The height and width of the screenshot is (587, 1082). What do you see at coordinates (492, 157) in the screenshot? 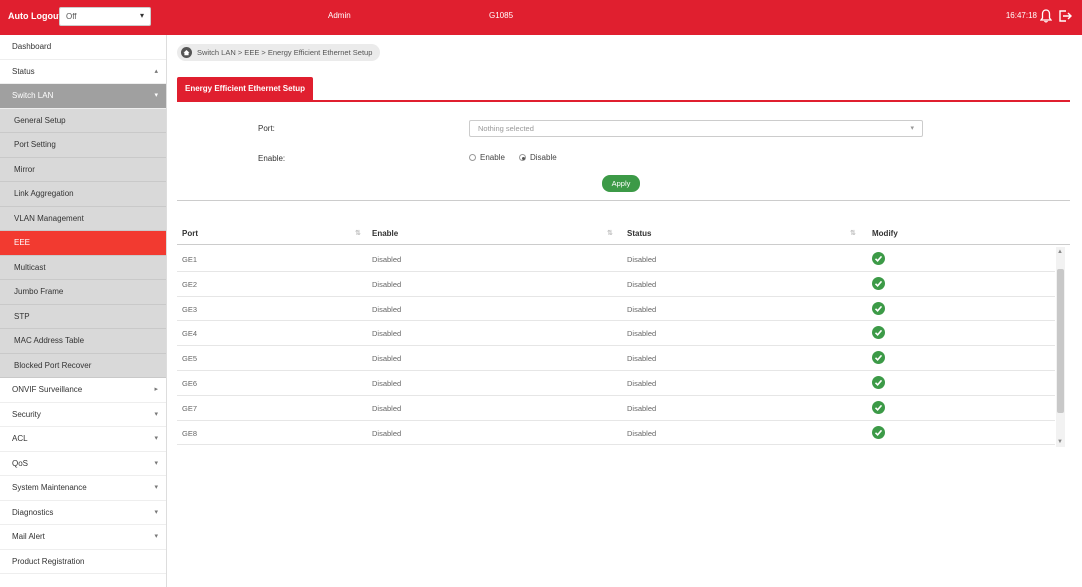
I see `enable-radio-label: Enable` at bounding box center [492, 157].